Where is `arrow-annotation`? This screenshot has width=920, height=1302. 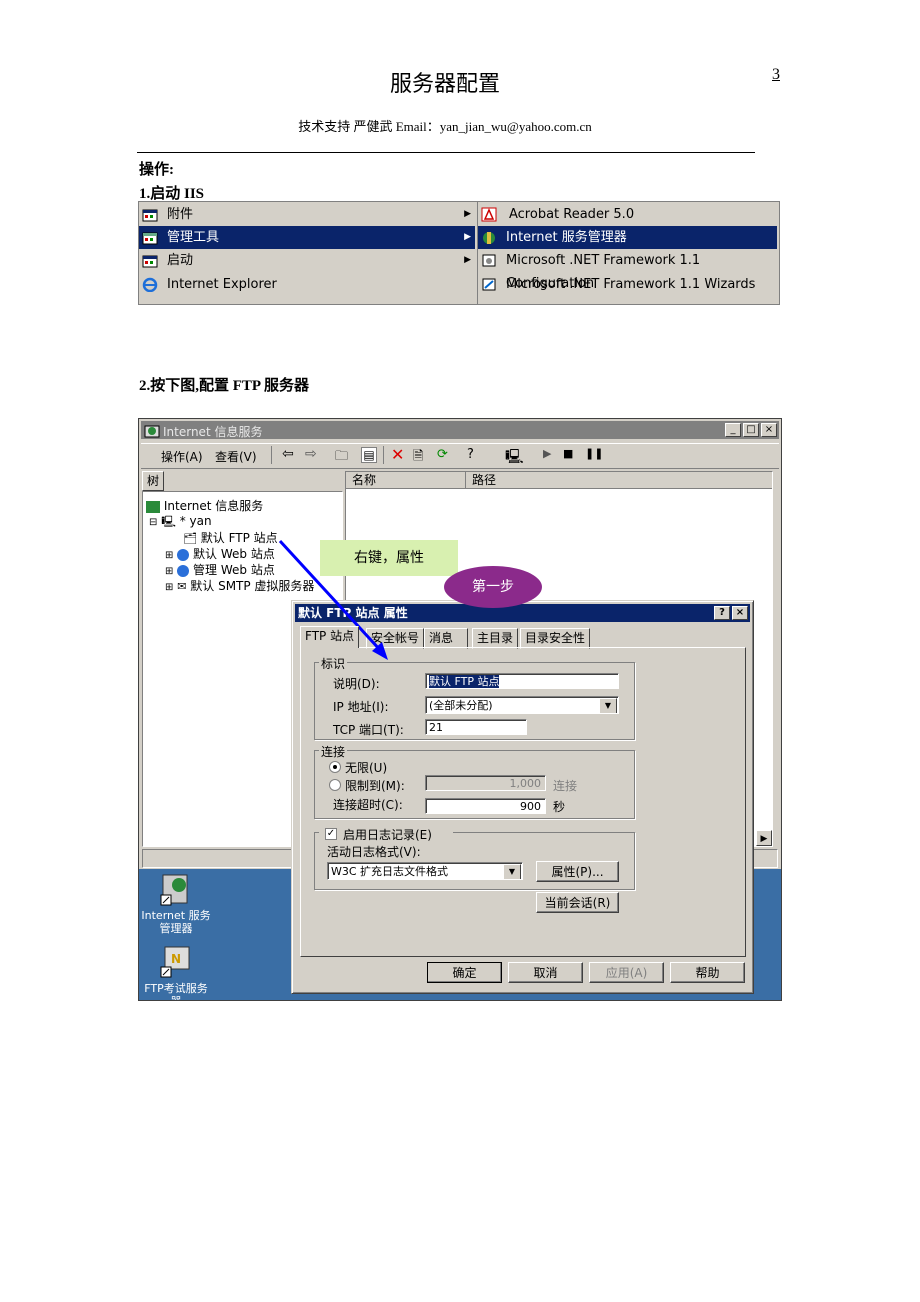 arrow-annotation is located at coordinates (333, 599).